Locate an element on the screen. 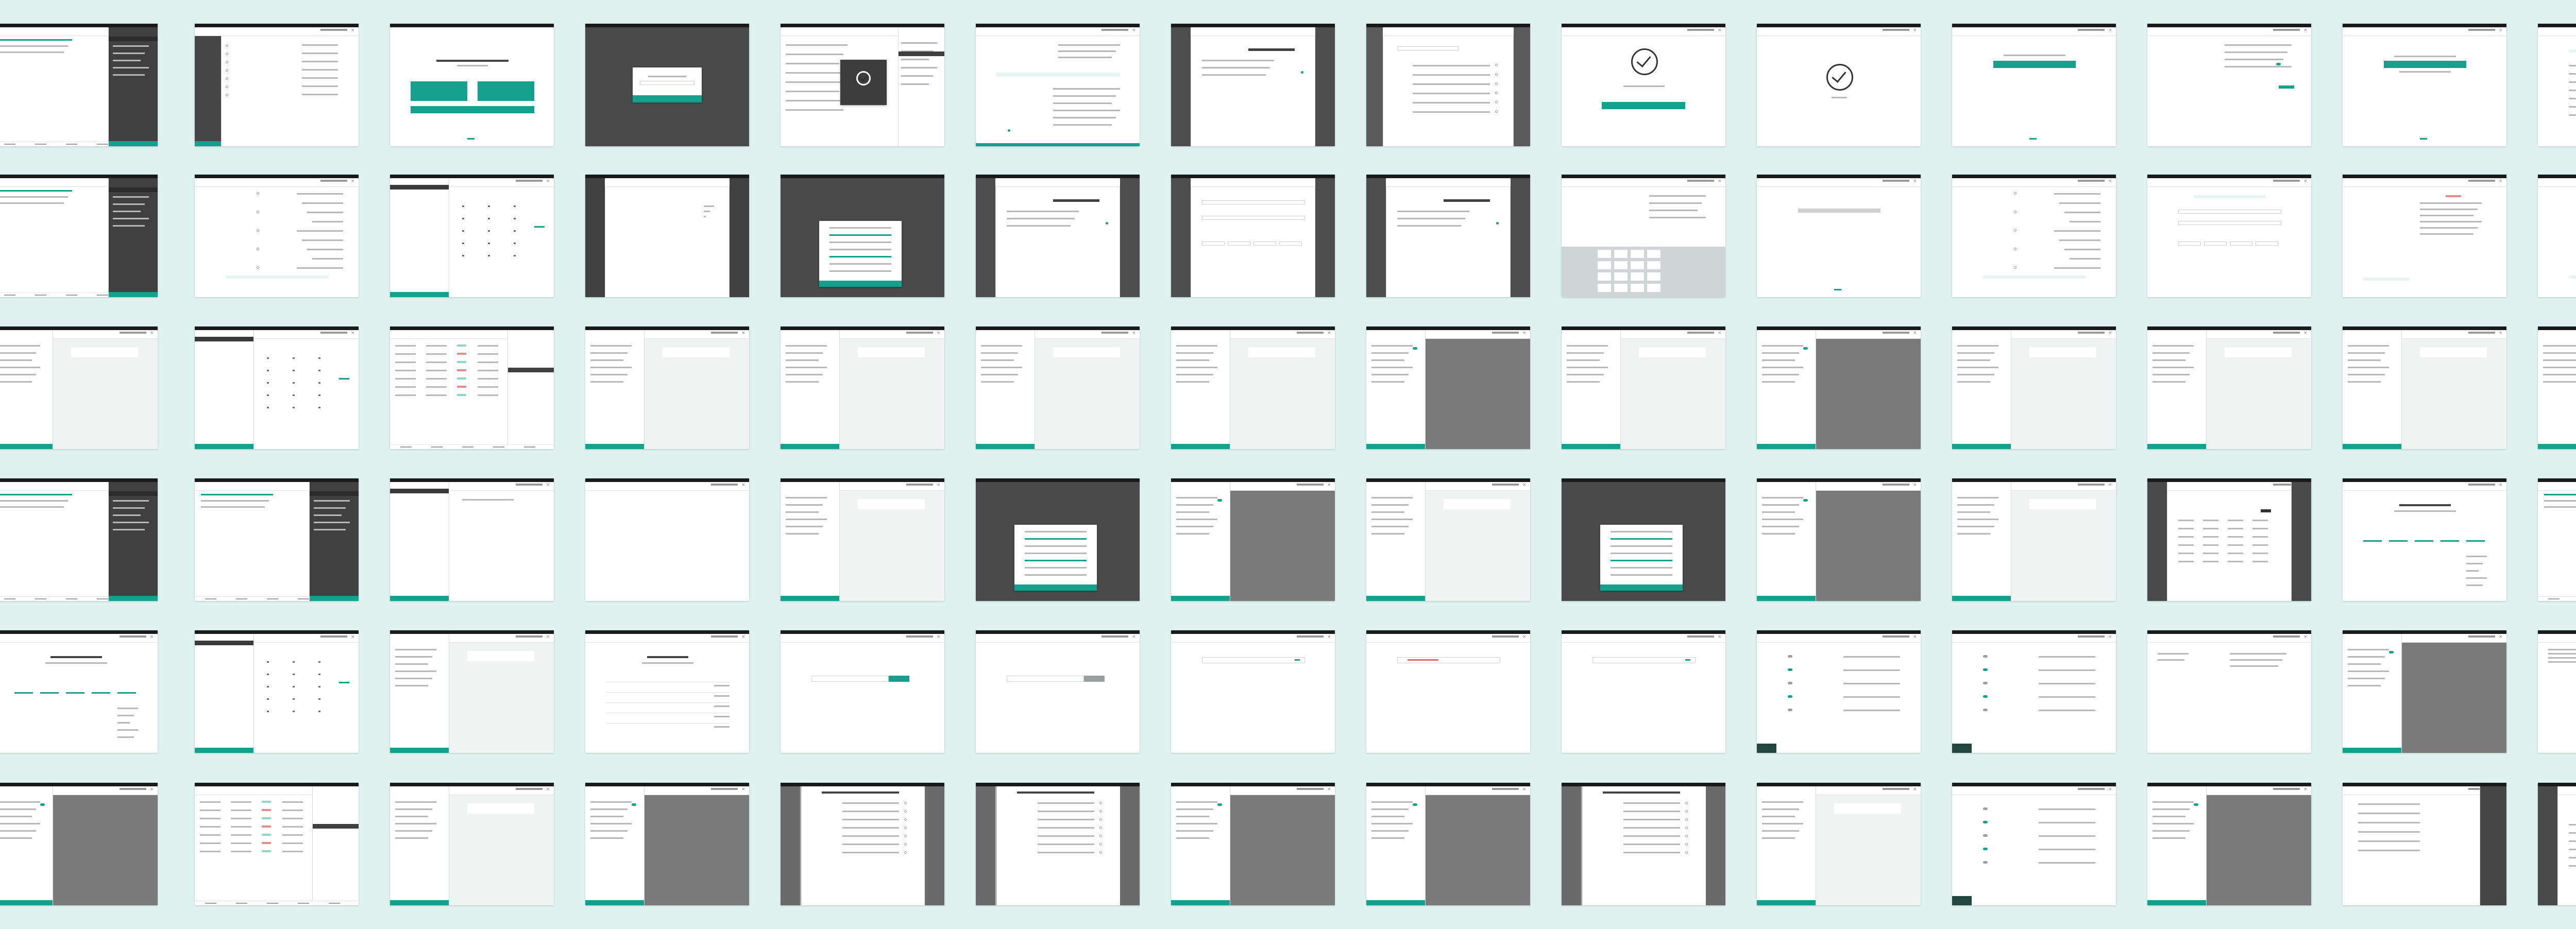  screen-thumbnail-success-check-button: × is located at coordinates (1643, 85).